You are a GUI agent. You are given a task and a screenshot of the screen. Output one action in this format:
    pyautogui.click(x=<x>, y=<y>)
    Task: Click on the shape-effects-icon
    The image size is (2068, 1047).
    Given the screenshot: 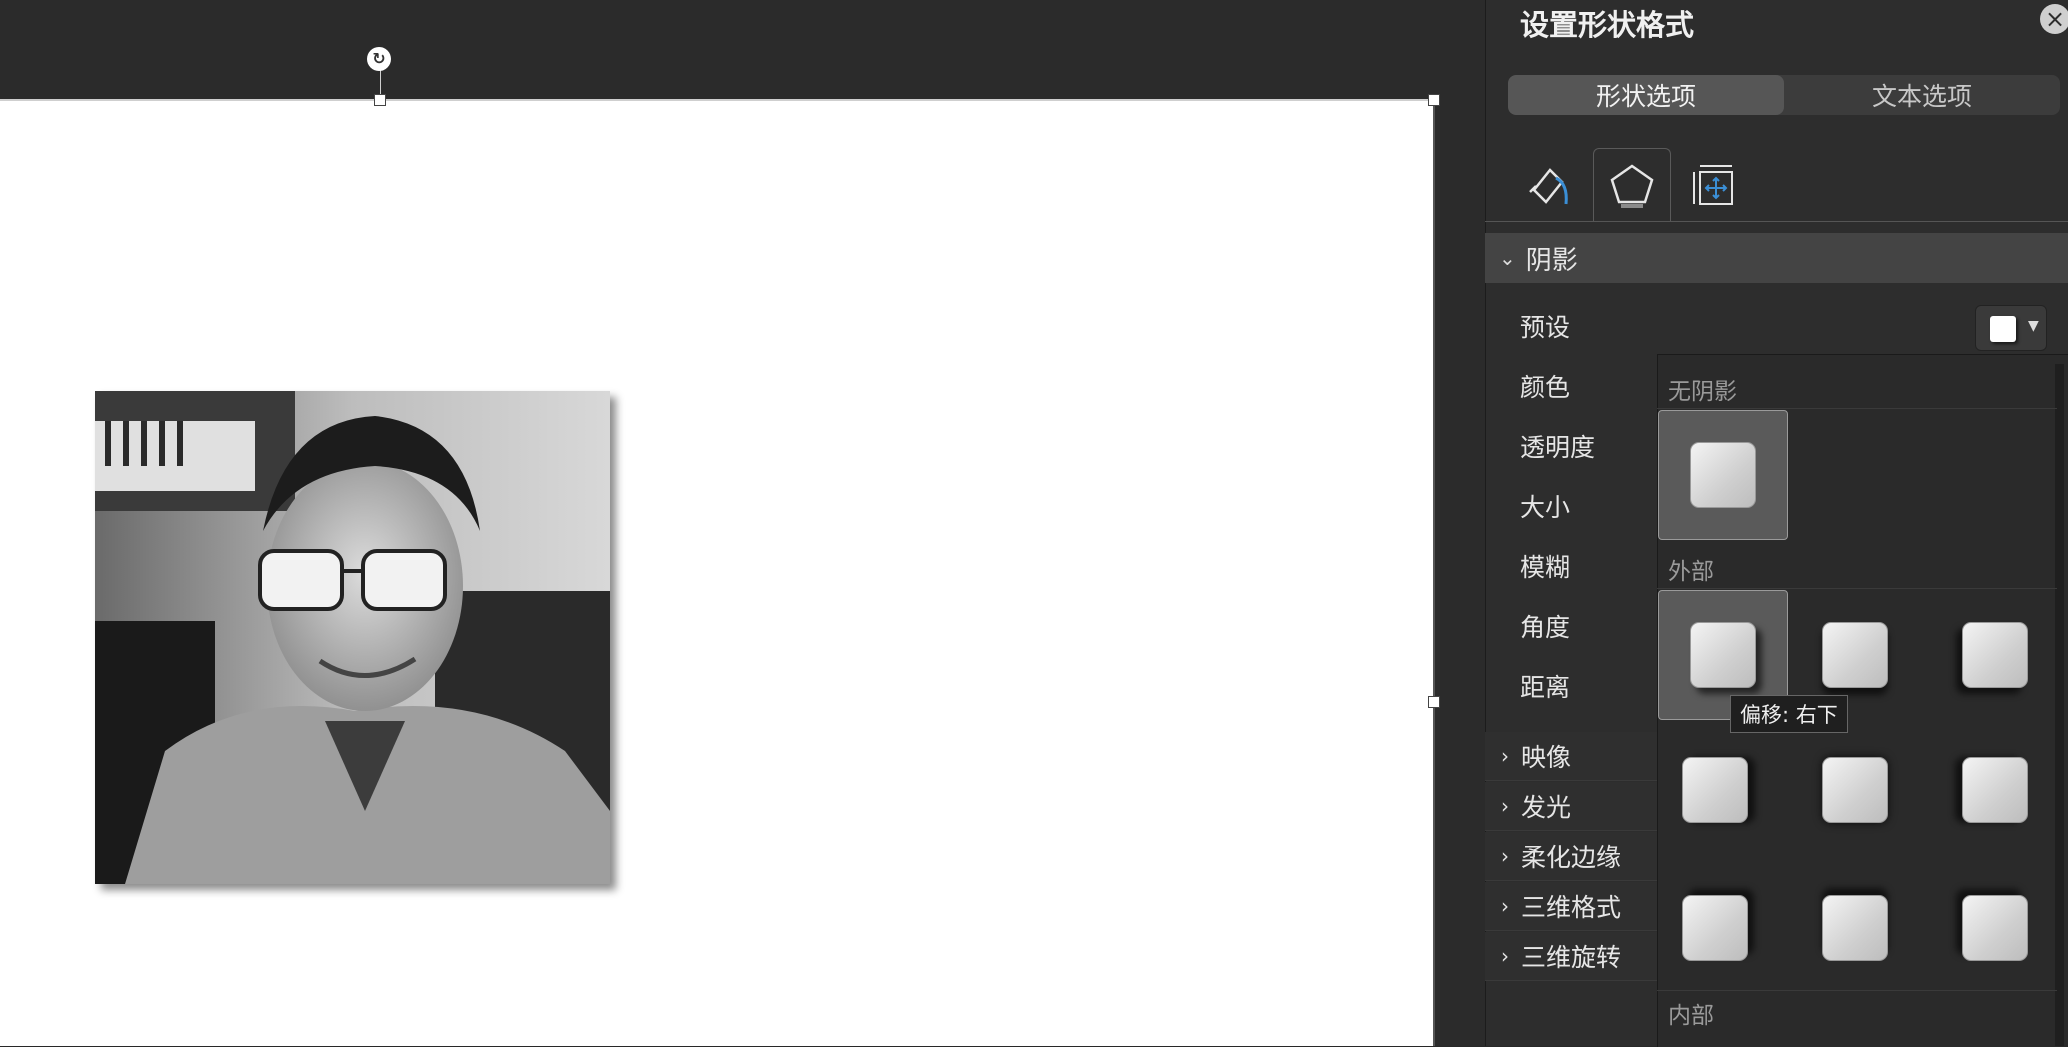 What is the action you would take?
    pyautogui.click(x=1632, y=186)
    